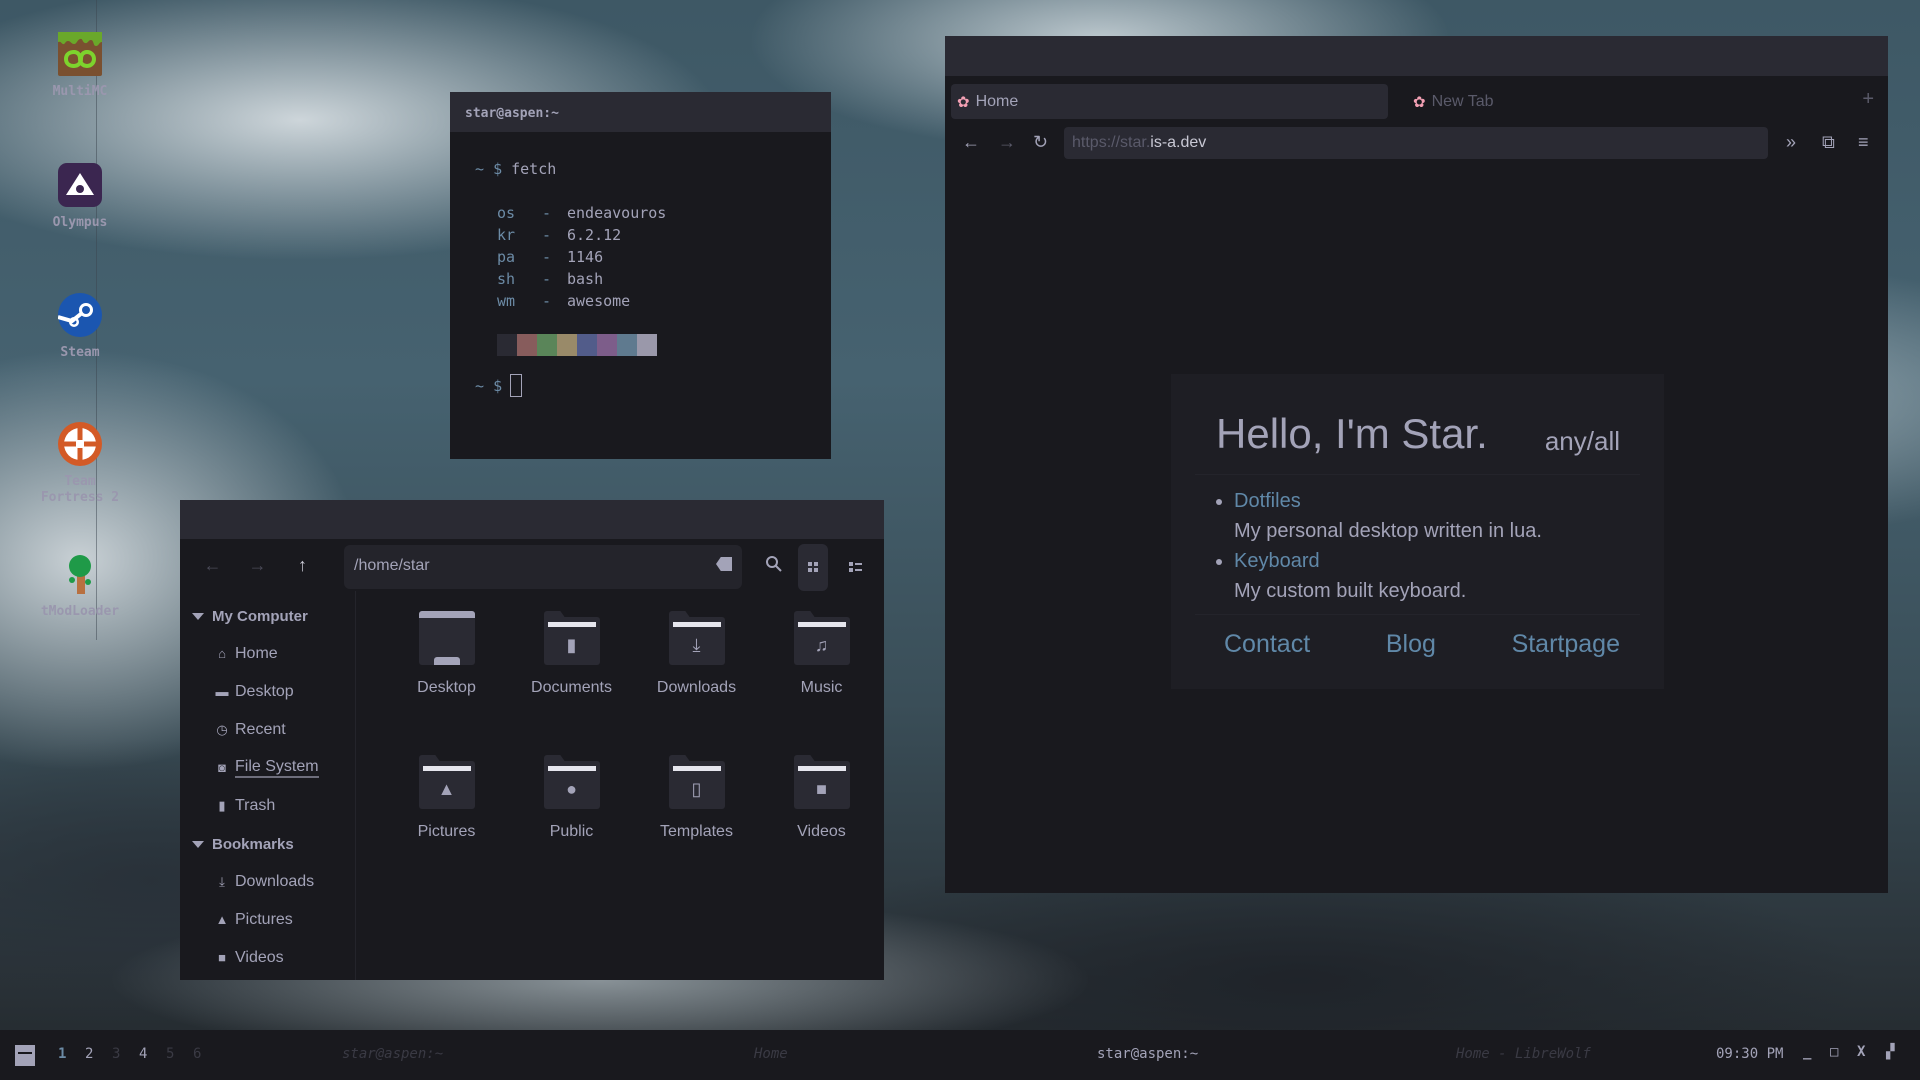 This screenshot has height=1080, width=1920. Describe the element at coordinates (257, 565) in the screenshot. I see `forward-button: →` at that location.